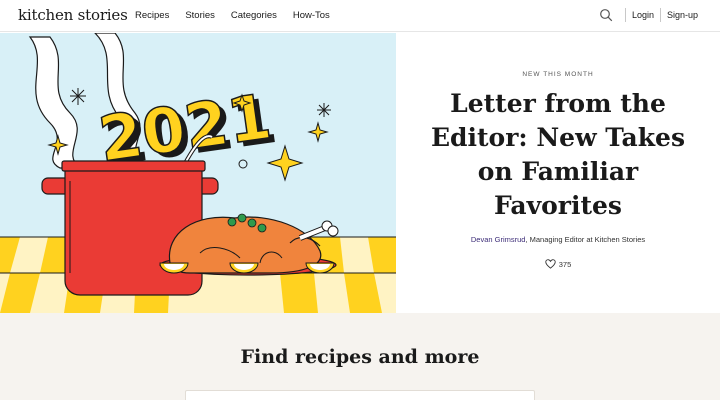  What do you see at coordinates (682, 15) in the screenshot?
I see `signup-link: Sign-up` at bounding box center [682, 15].